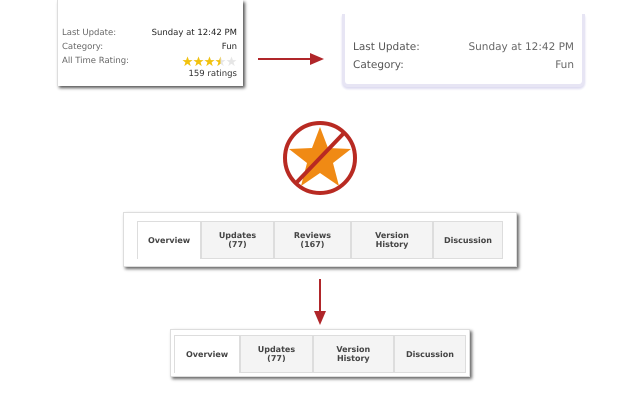 Image resolution: width=640 pixels, height=400 pixels. Describe the element at coordinates (291, 59) in the screenshot. I see `right-arrow-icon` at that location.